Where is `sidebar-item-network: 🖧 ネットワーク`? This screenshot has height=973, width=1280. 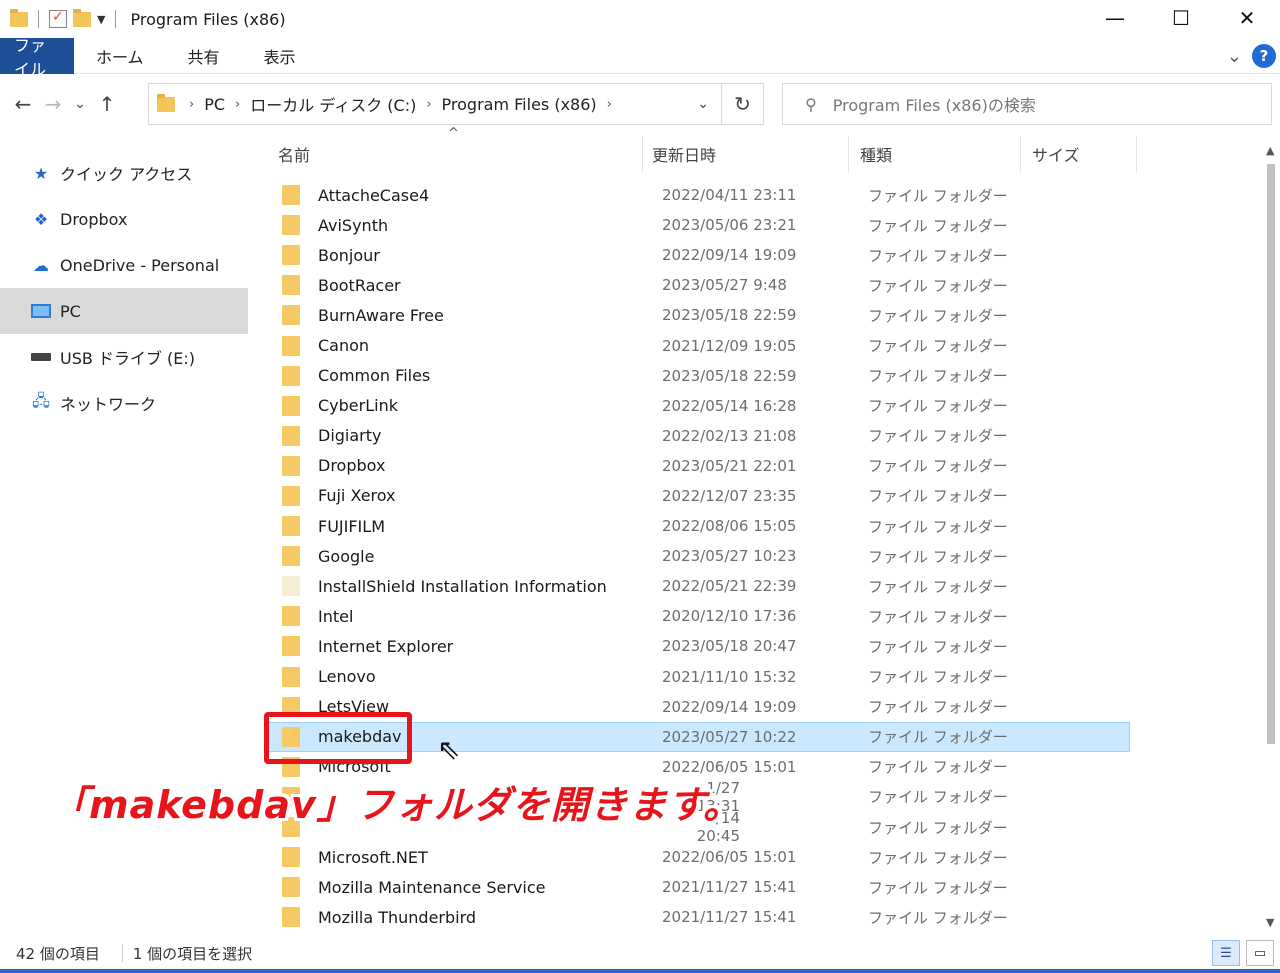
sidebar-item-network: 🖧 ネットワーク is located at coordinates (124, 403).